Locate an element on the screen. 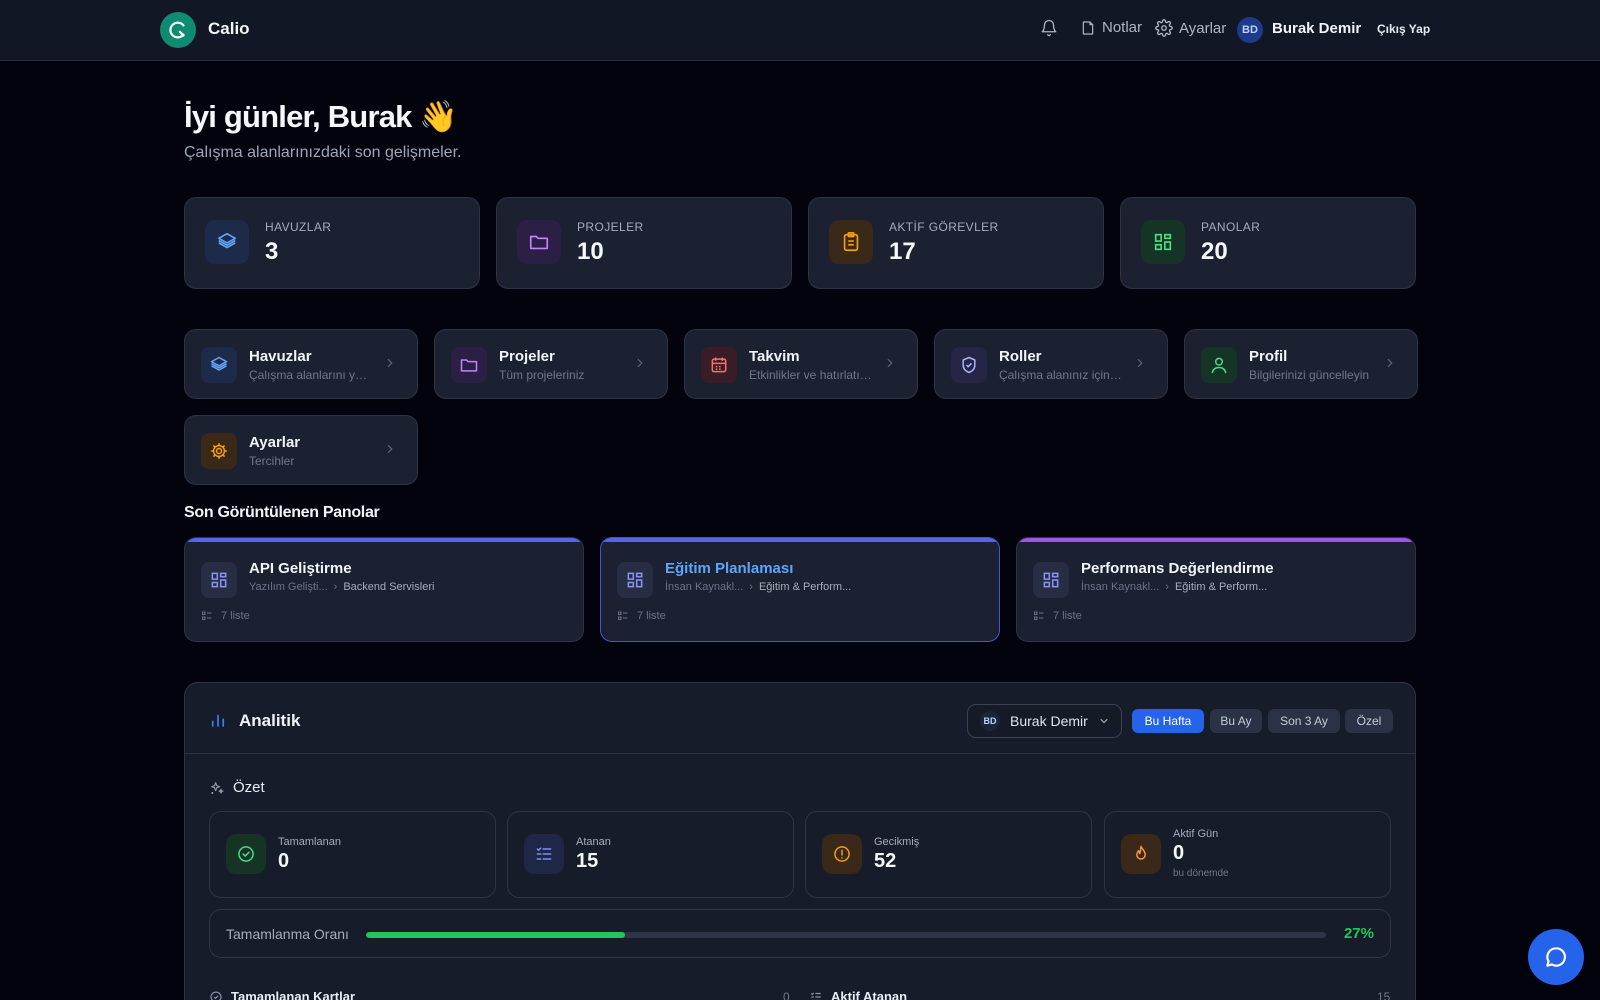 The width and height of the screenshot is (1600, 1000). summary-label: Atanan is located at coordinates (593, 842).